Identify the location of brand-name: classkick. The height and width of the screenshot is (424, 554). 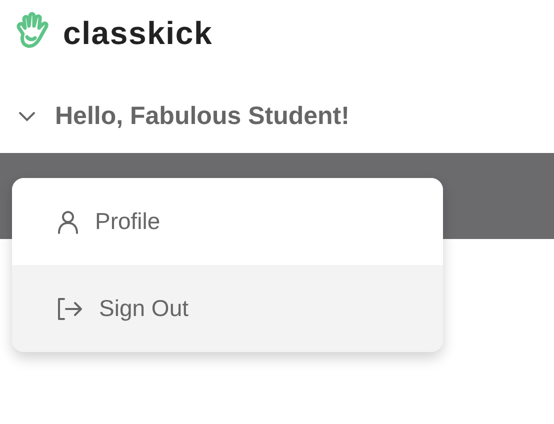
(138, 33).